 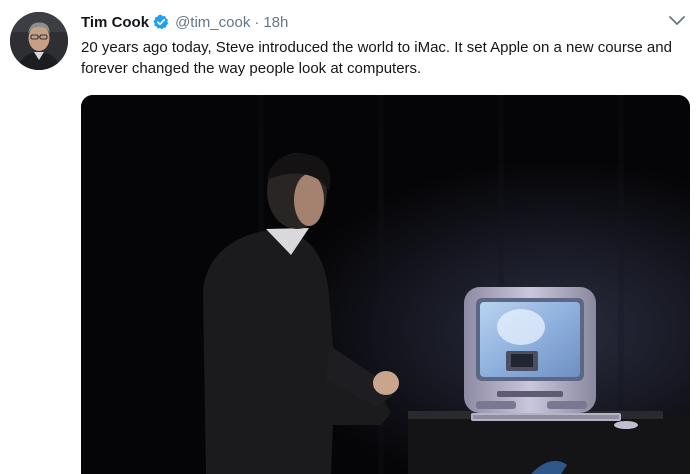 What do you see at coordinates (275, 22) in the screenshot?
I see `tweet-timestamp: 18h` at bounding box center [275, 22].